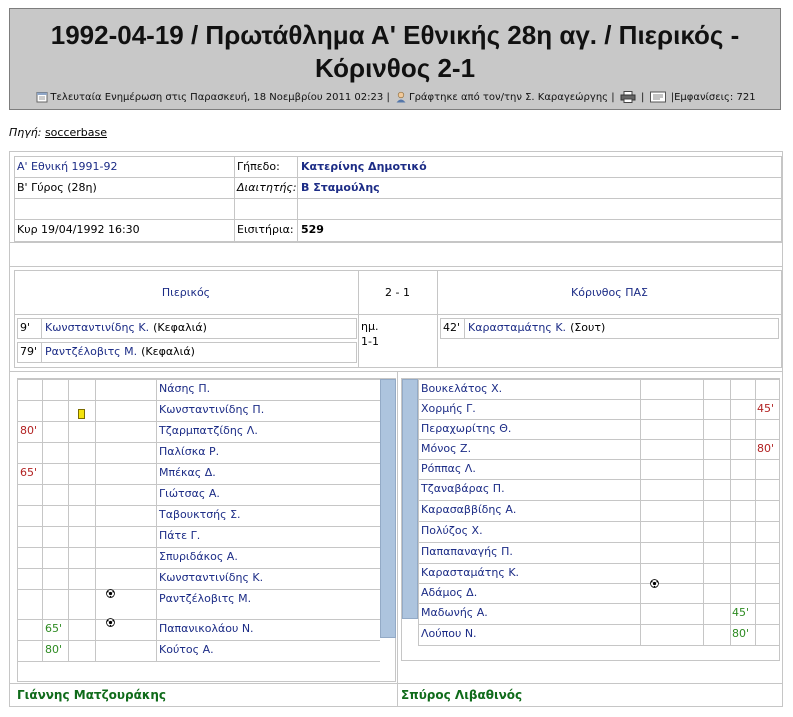 This screenshot has height=717, width=793. Describe the element at coordinates (468, 510) in the screenshot. I see `player-name: Καρασαββίδης Α.` at that location.